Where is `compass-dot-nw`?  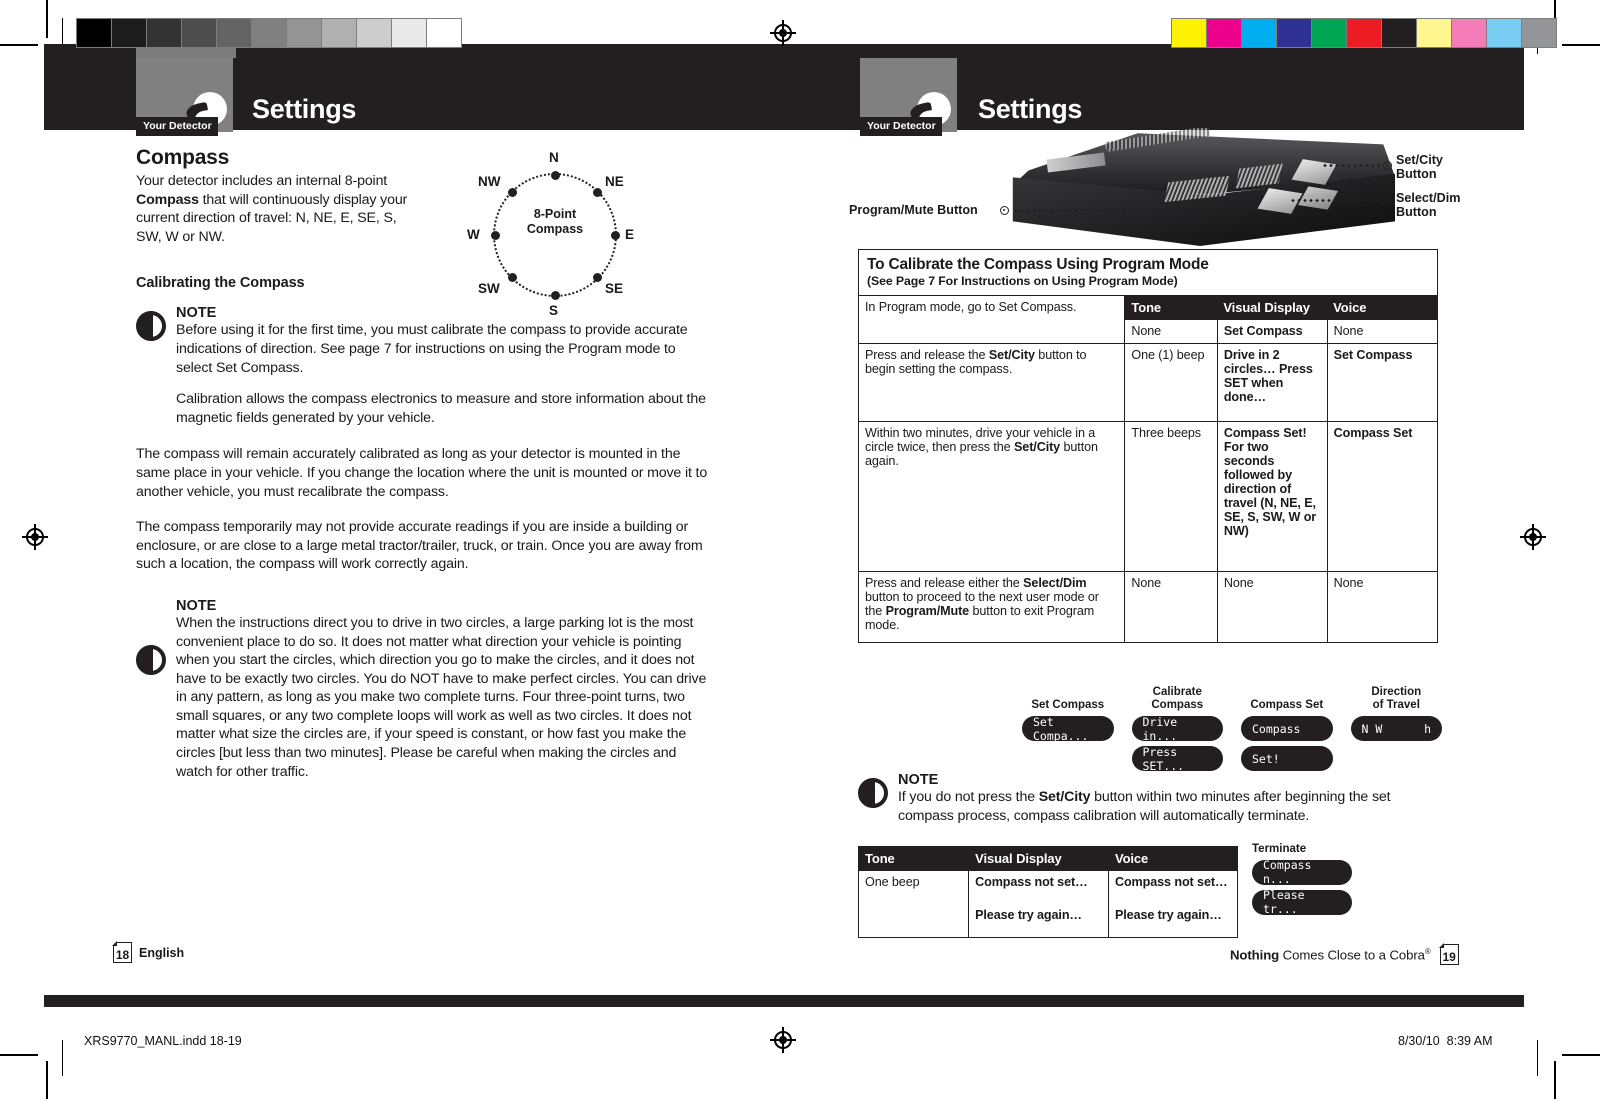
compass-dot-nw is located at coordinates (512, 192).